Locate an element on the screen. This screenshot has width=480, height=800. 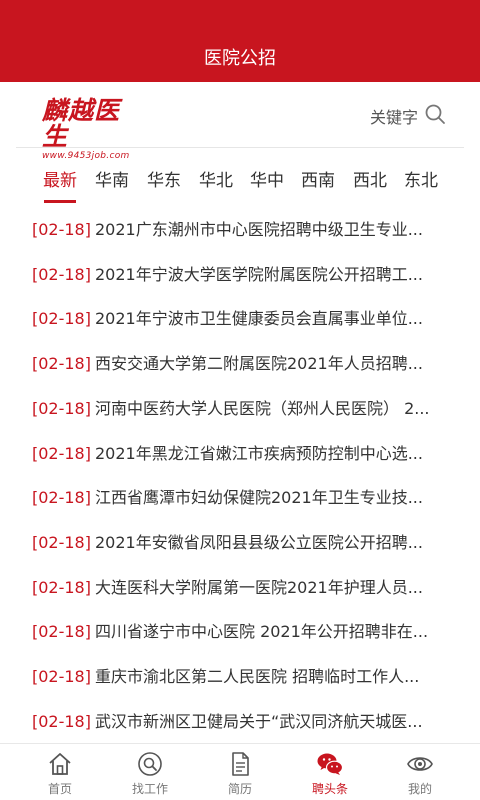
tab-central-china: 华中 is located at coordinates (267, 178).